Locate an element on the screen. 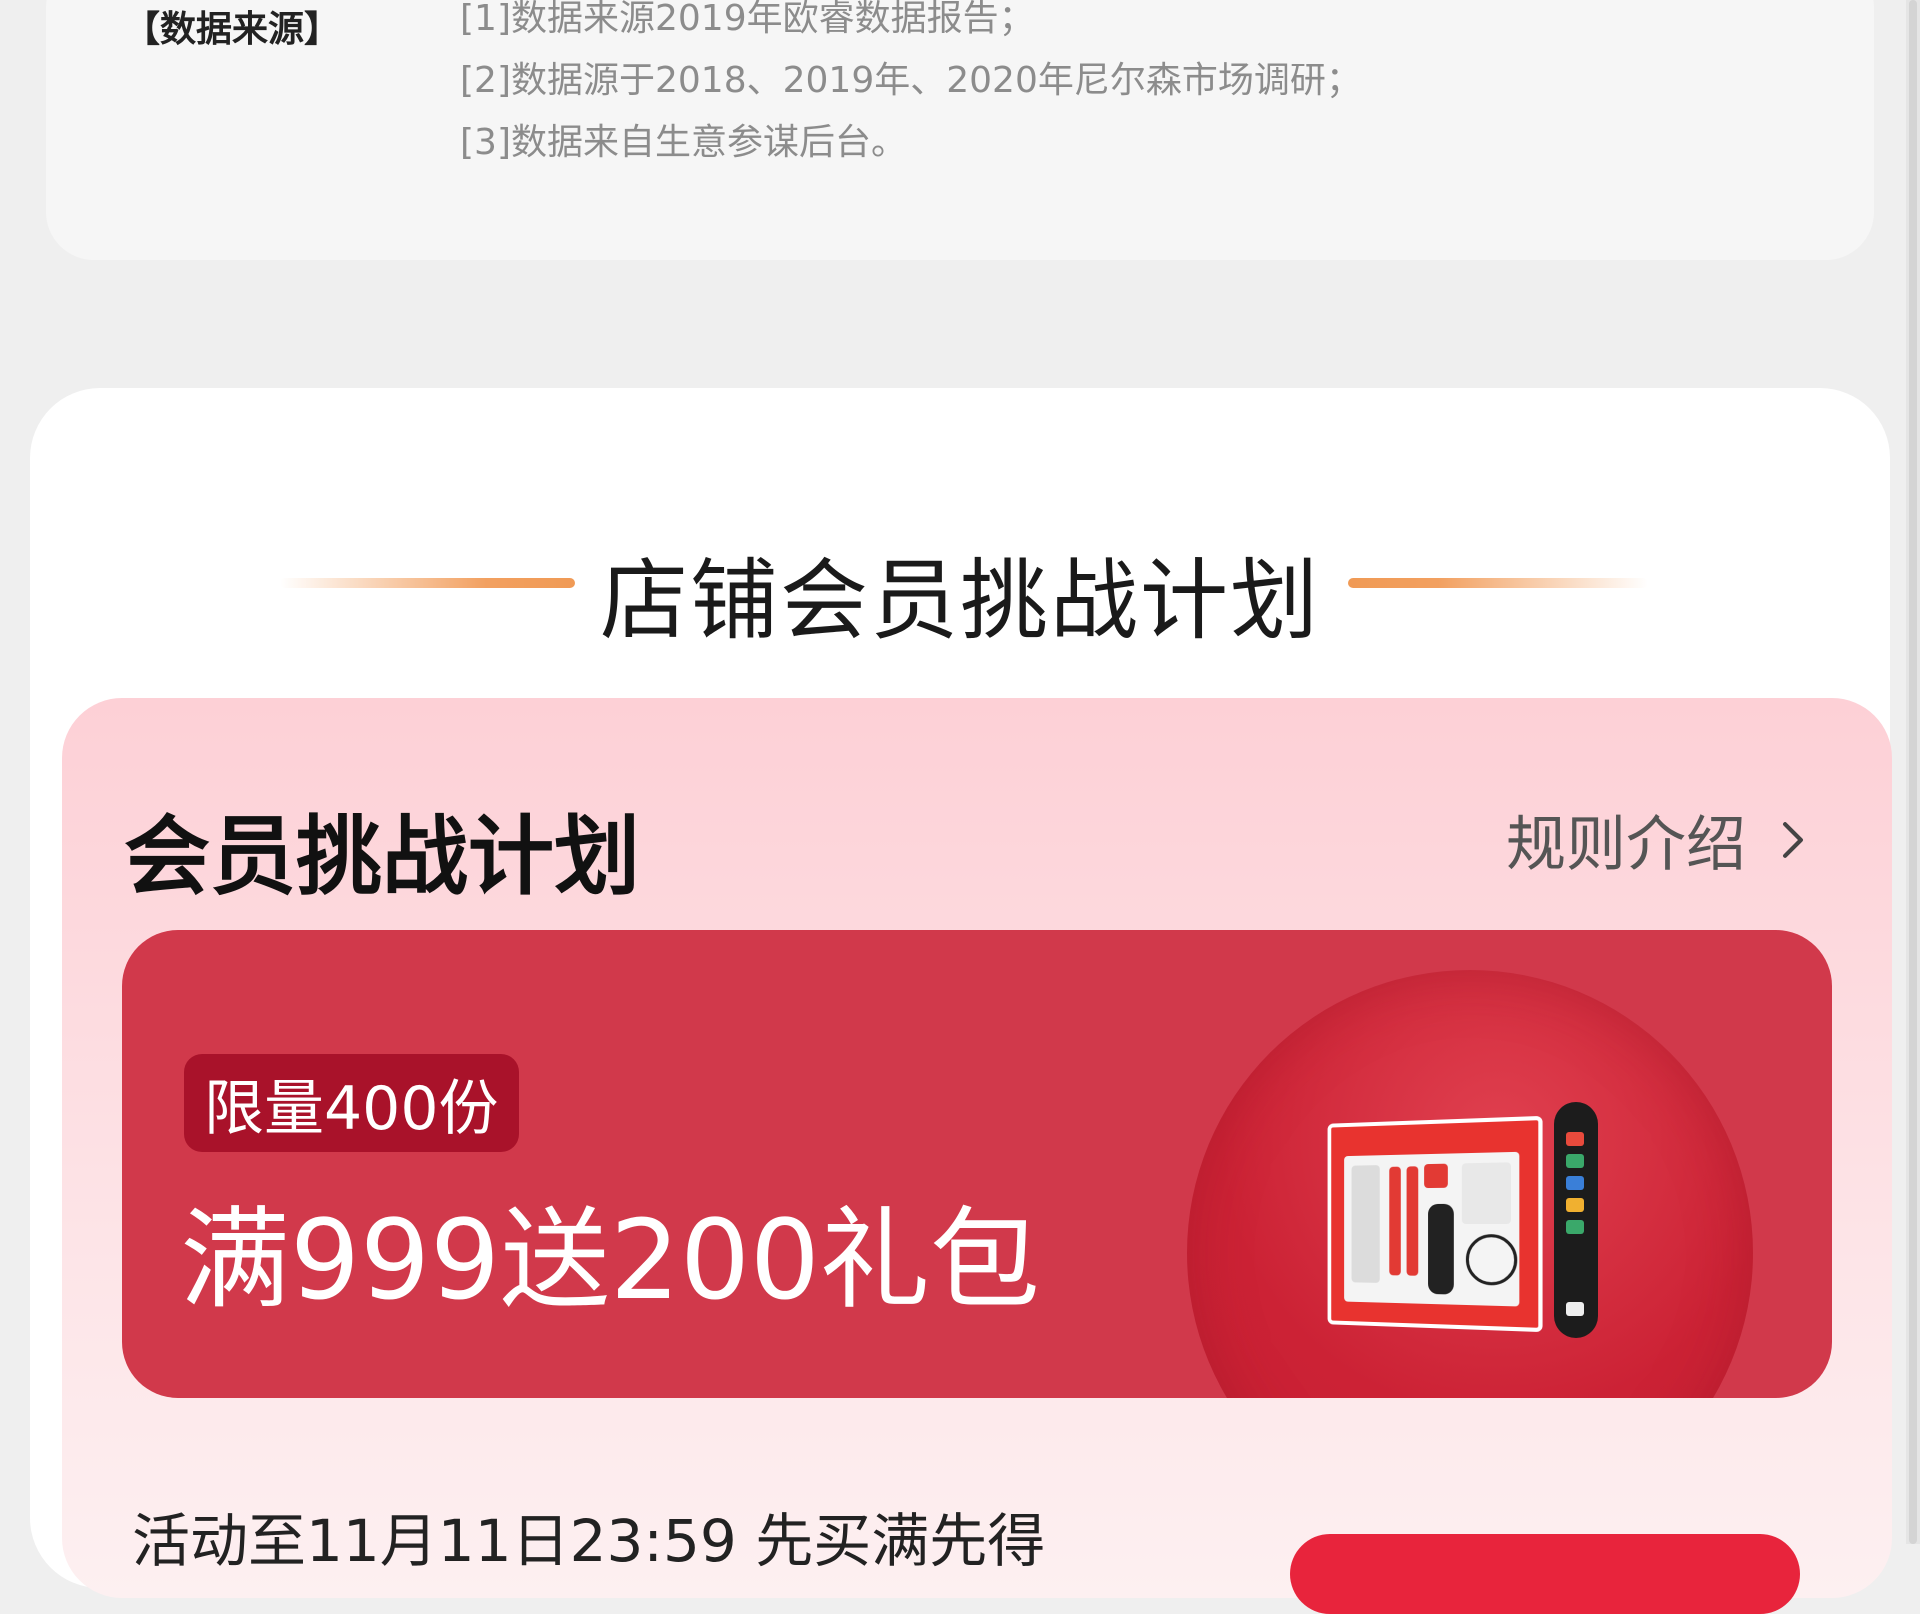 The width and height of the screenshot is (1920, 1614). gift-box-inner is located at coordinates (1432, 1229).